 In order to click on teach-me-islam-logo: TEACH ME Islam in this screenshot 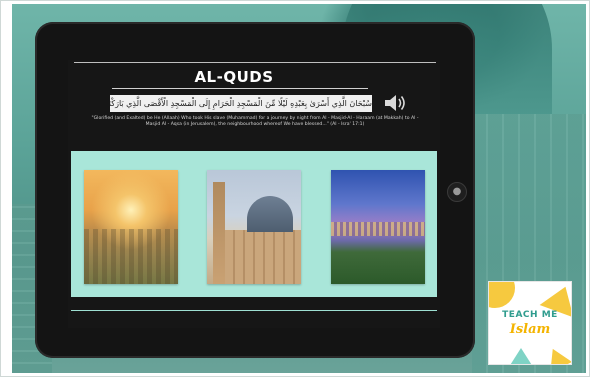, I will do `click(530, 323)`.